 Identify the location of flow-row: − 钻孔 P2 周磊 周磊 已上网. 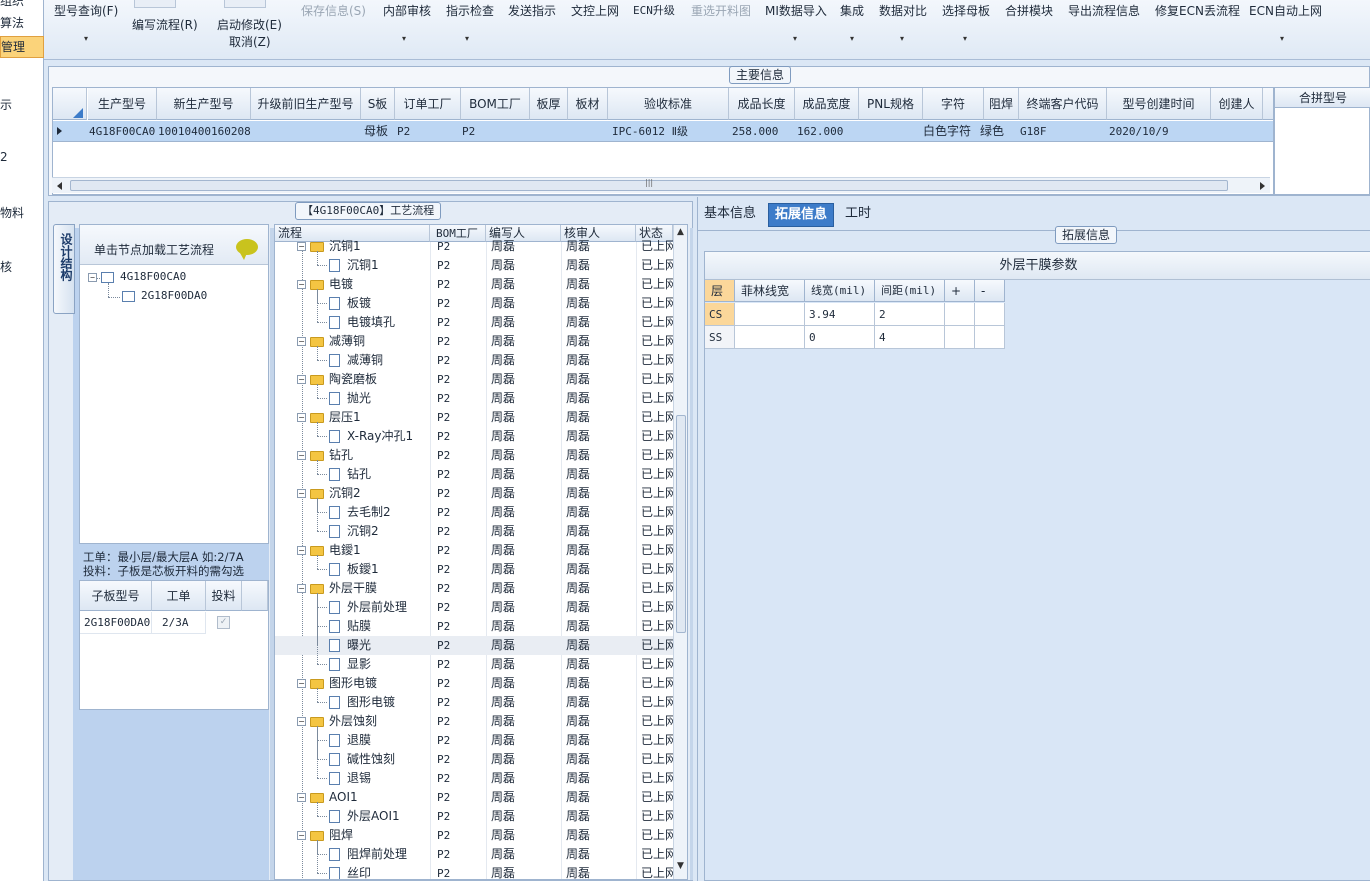
(474, 455).